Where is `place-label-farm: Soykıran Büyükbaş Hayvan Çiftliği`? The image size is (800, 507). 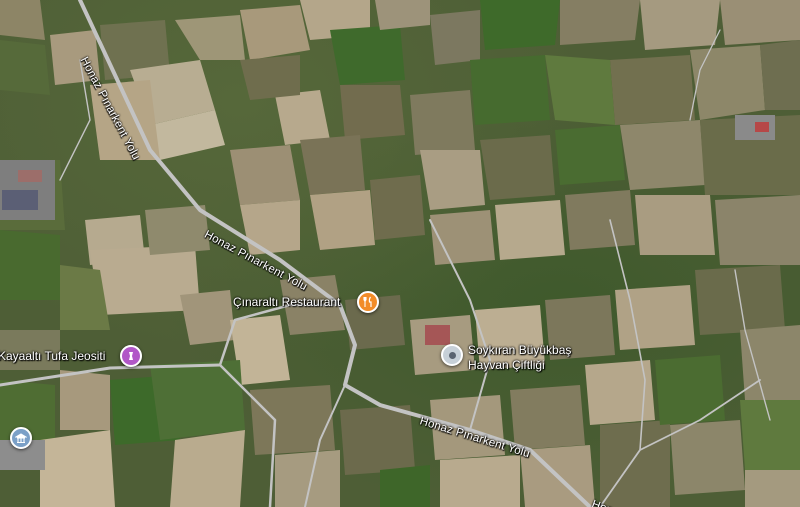
place-label-farm: Soykıran Büyükbaş Hayvan Çiftliği is located at coordinates (519, 358).